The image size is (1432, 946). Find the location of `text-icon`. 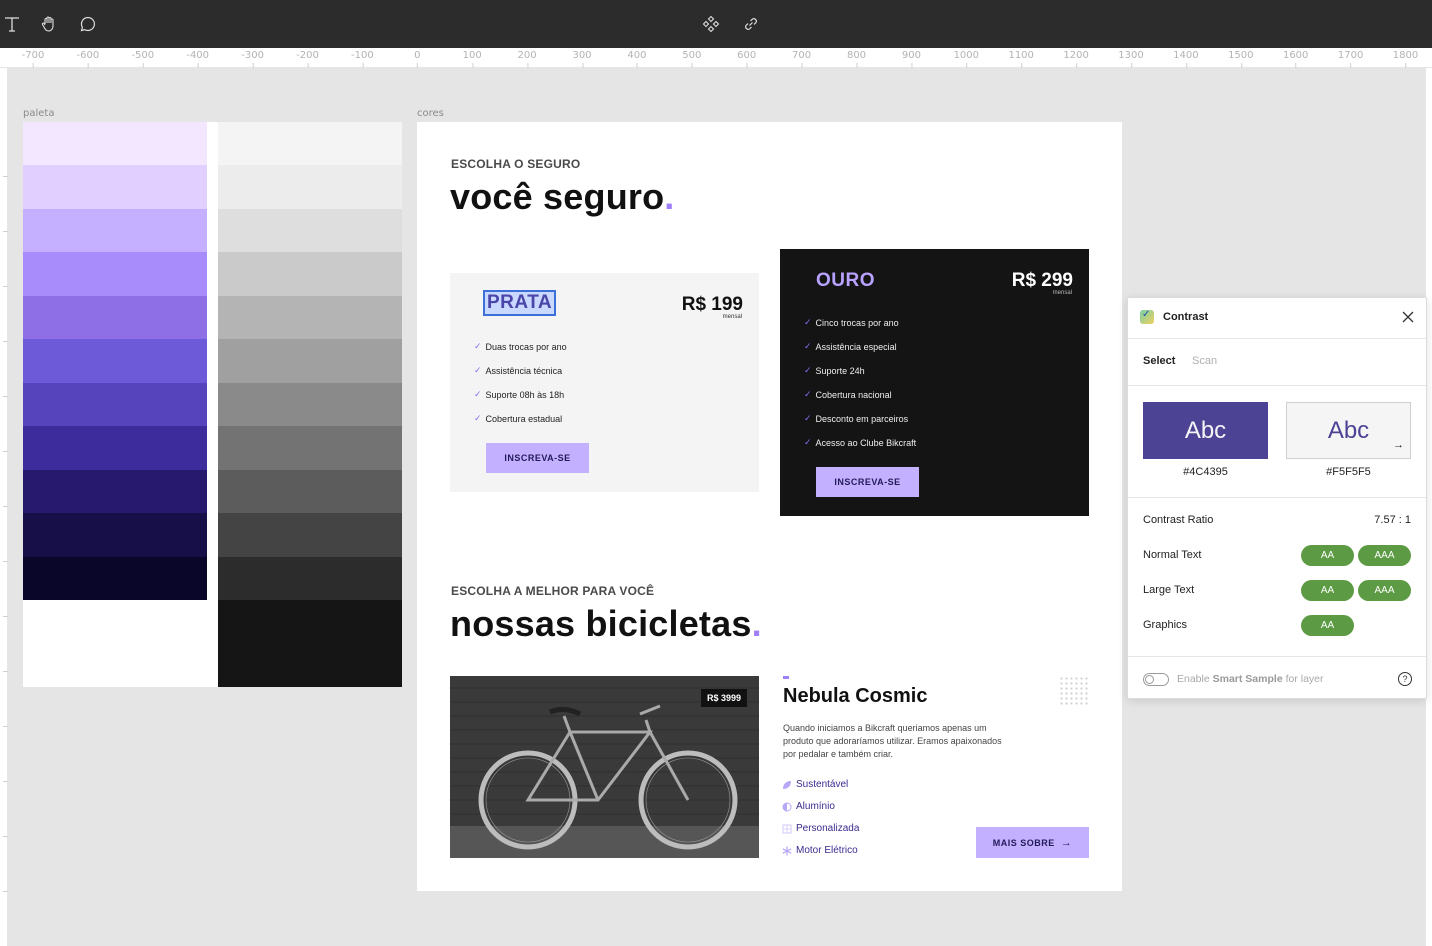

text-icon is located at coordinates (12, 24).